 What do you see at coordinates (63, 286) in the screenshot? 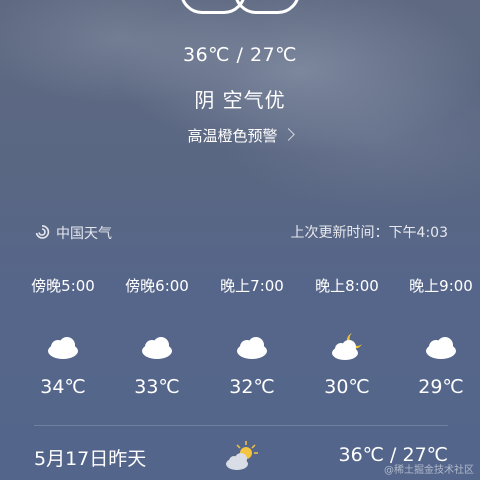
I see `hour-time: 傍晚5:00` at bounding box center [63, 286].